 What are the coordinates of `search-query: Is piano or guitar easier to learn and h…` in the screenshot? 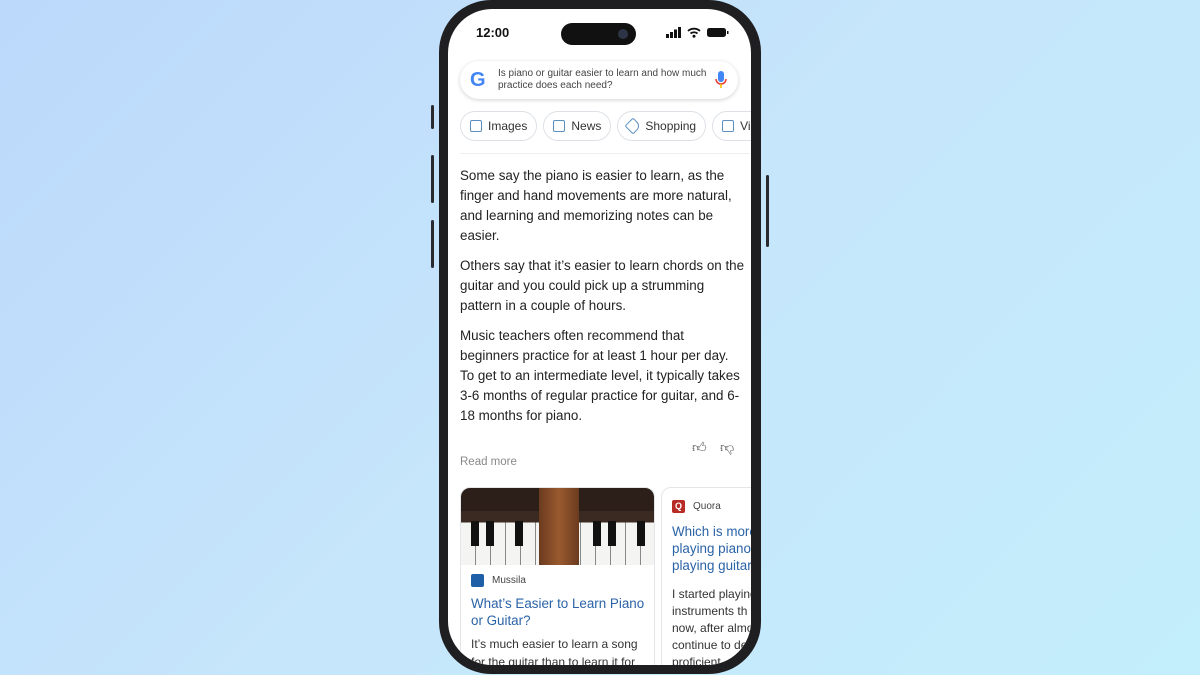 It's located at (606, 80).